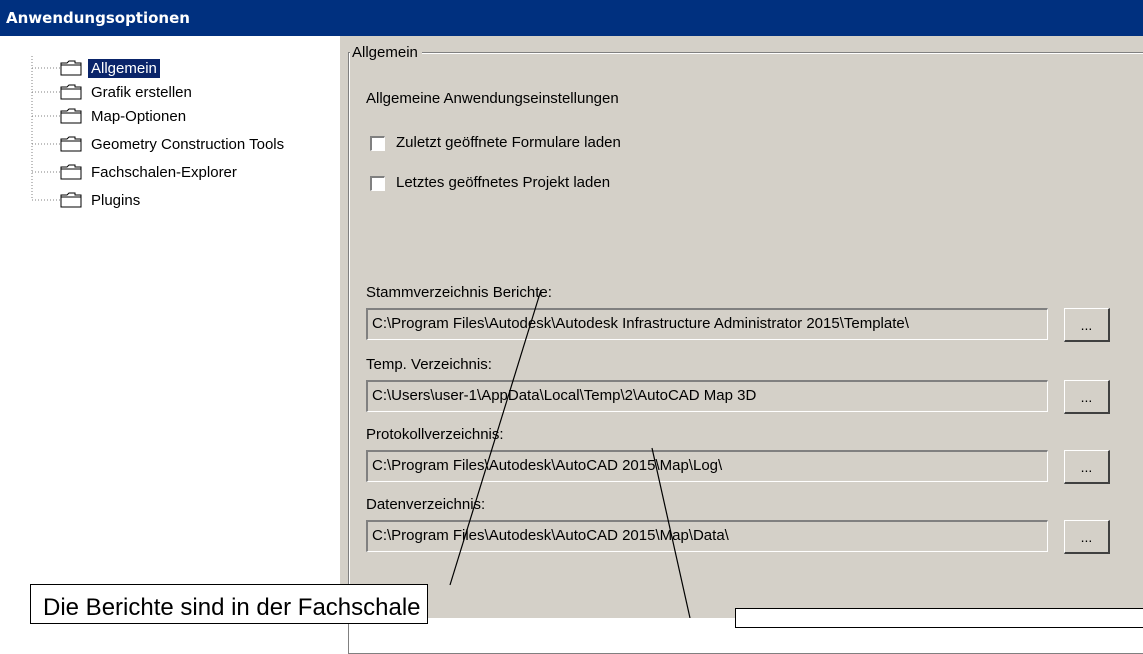 The height and width of the screenshot is (654, 1143). Describe the element at coordinates (503, 182) in the screenshot. I see `checkbox-label-projekt: Letztes geöffnetes Projekt laden` at that location.